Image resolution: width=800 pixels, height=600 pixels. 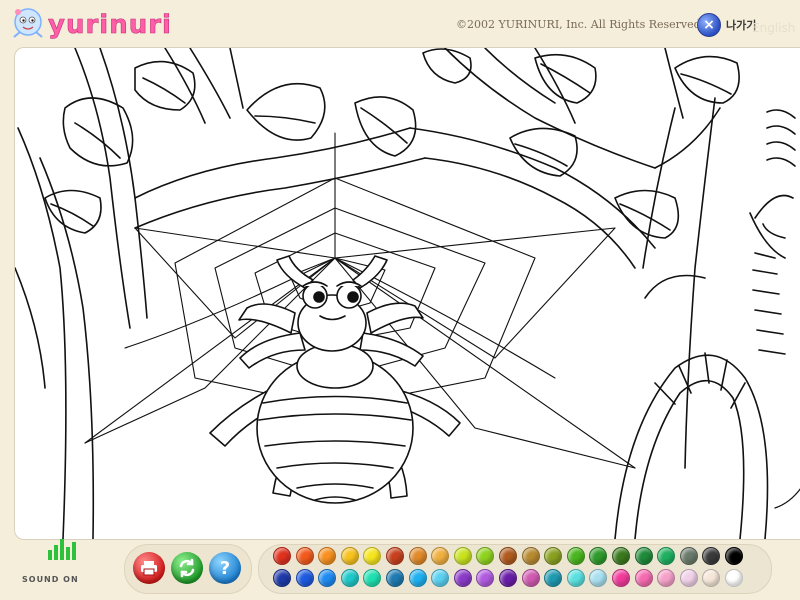 I want to click on corner-sketch, so click(x=787, y=498).